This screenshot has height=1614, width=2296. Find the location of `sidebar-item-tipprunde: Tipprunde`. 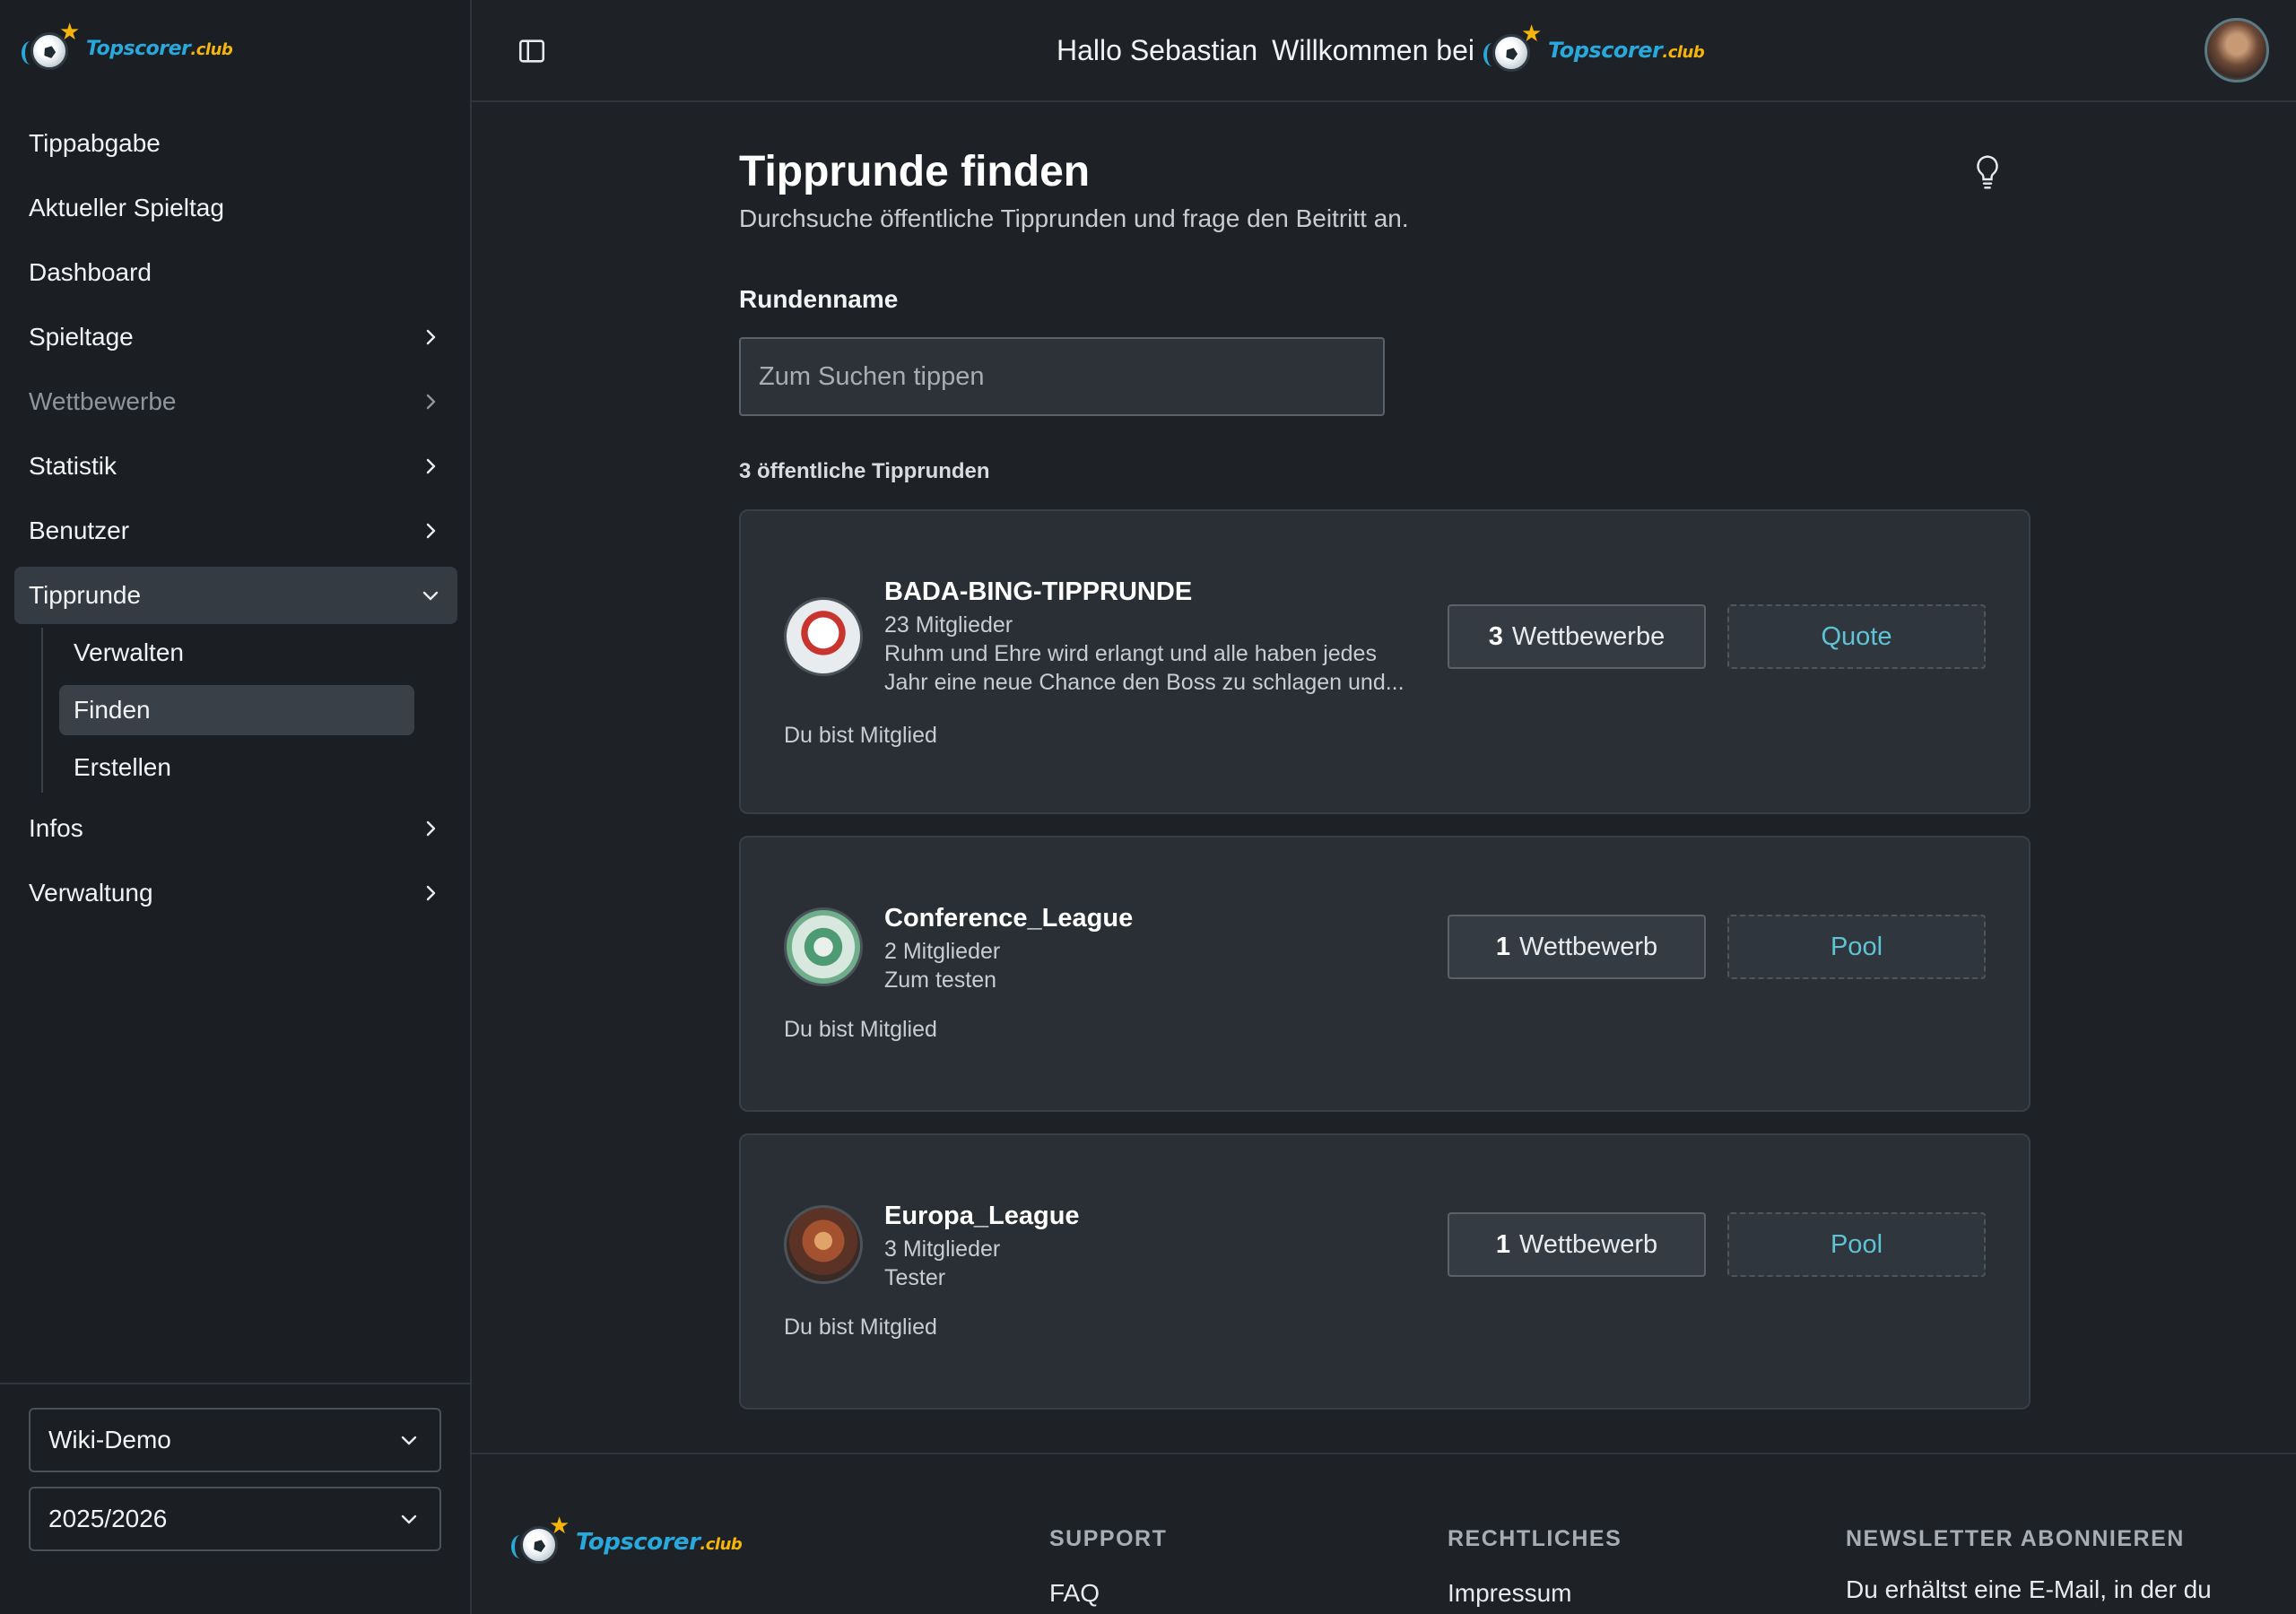

sidebar-item-tipprunde: Tipprunde is located at coordinates (235, 595).